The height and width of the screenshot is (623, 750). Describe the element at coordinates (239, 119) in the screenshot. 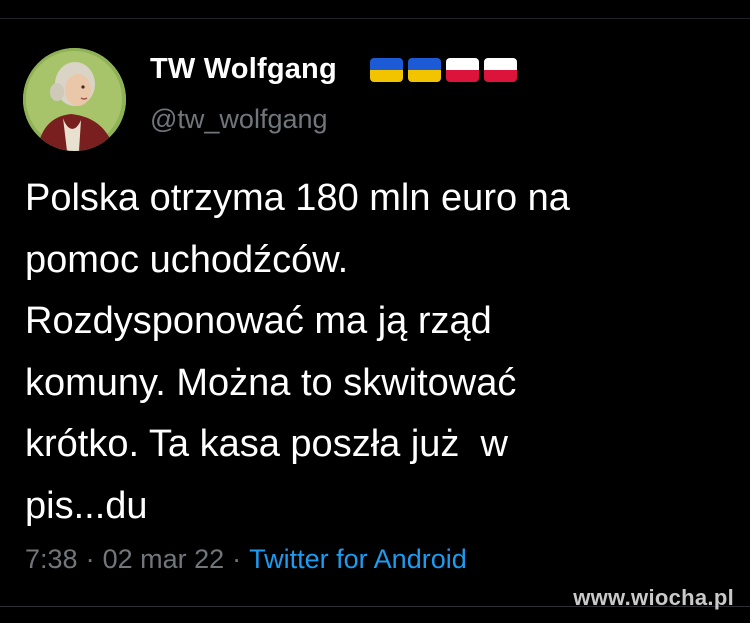

I see `author-handle: @tw_wolfgang` at that location.